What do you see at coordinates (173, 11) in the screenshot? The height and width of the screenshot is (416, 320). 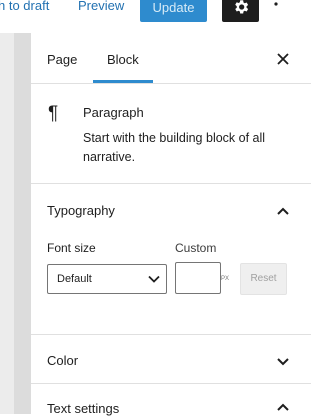 I see `update-button: Update` at bounding box center [173, 11].